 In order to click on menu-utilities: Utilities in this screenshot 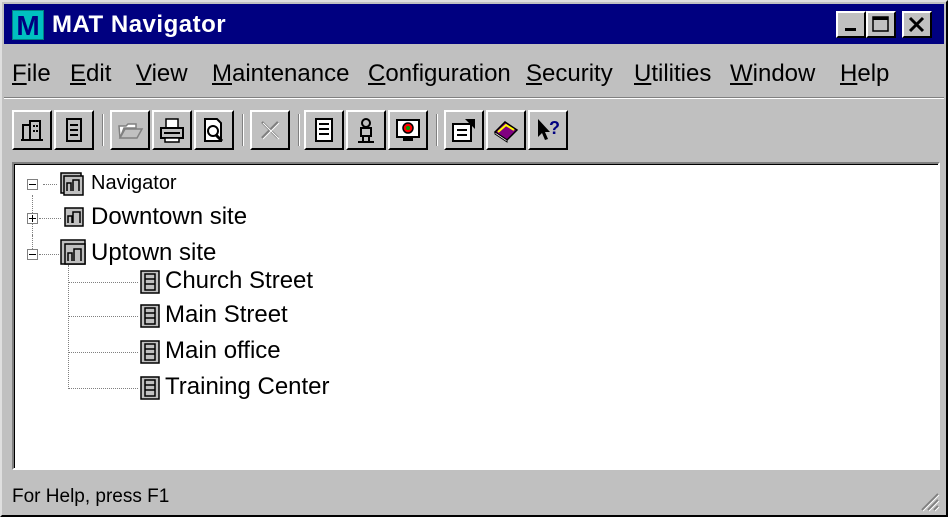, I will do `click(672, 74)`.